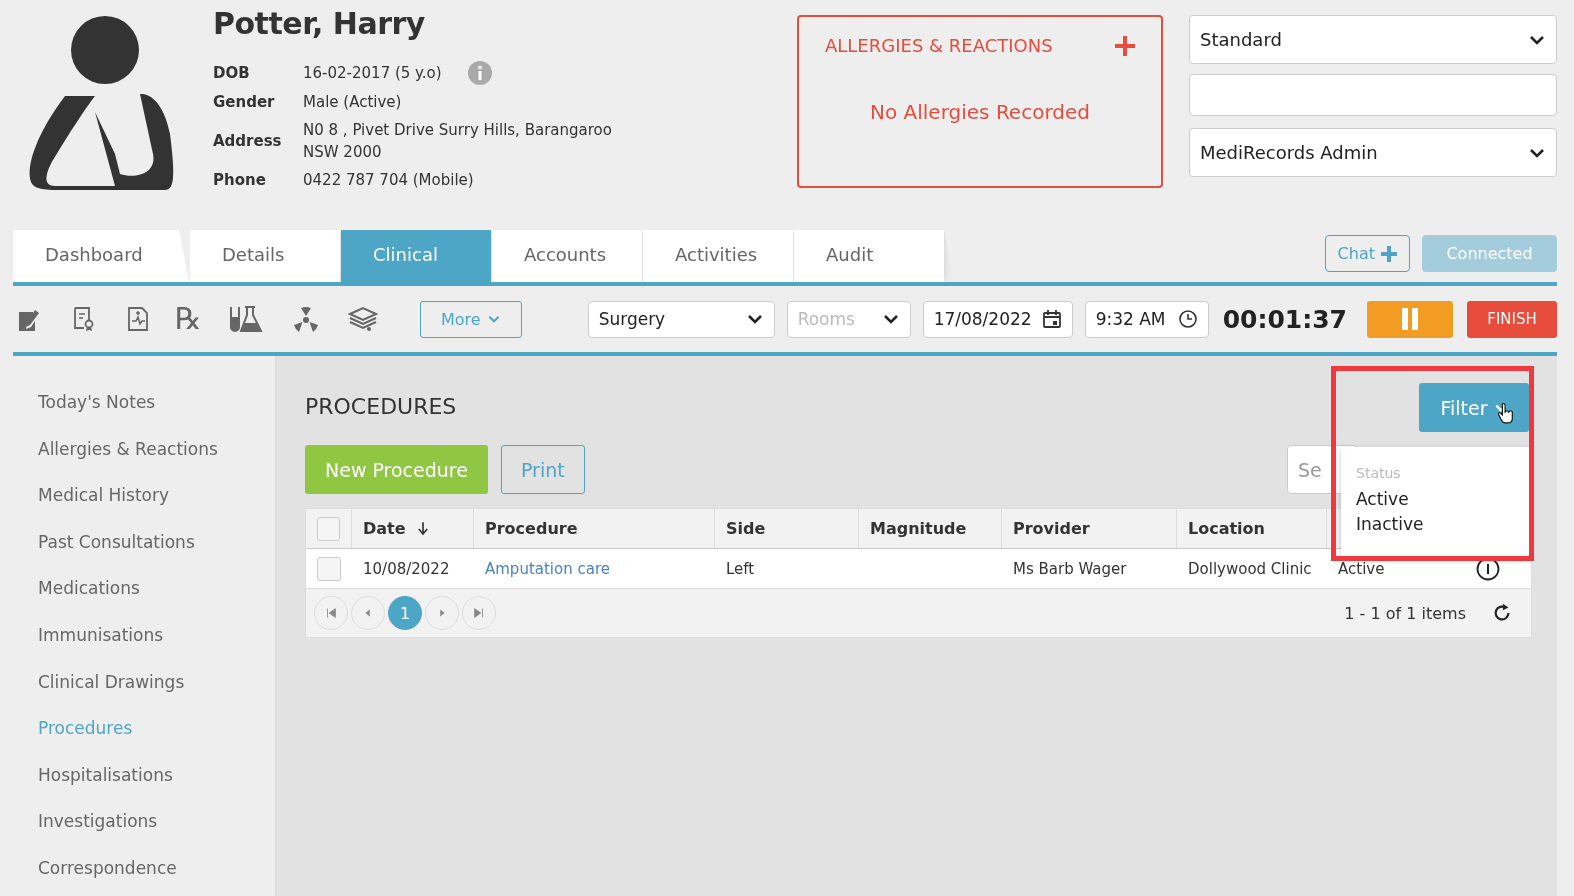 The height and width of the screenshot is (896, 1574). What do you see at coordinates (1284, 319) in the screenshot?
I see `timer: 00:01:37` at bounding box center [1284, 319].